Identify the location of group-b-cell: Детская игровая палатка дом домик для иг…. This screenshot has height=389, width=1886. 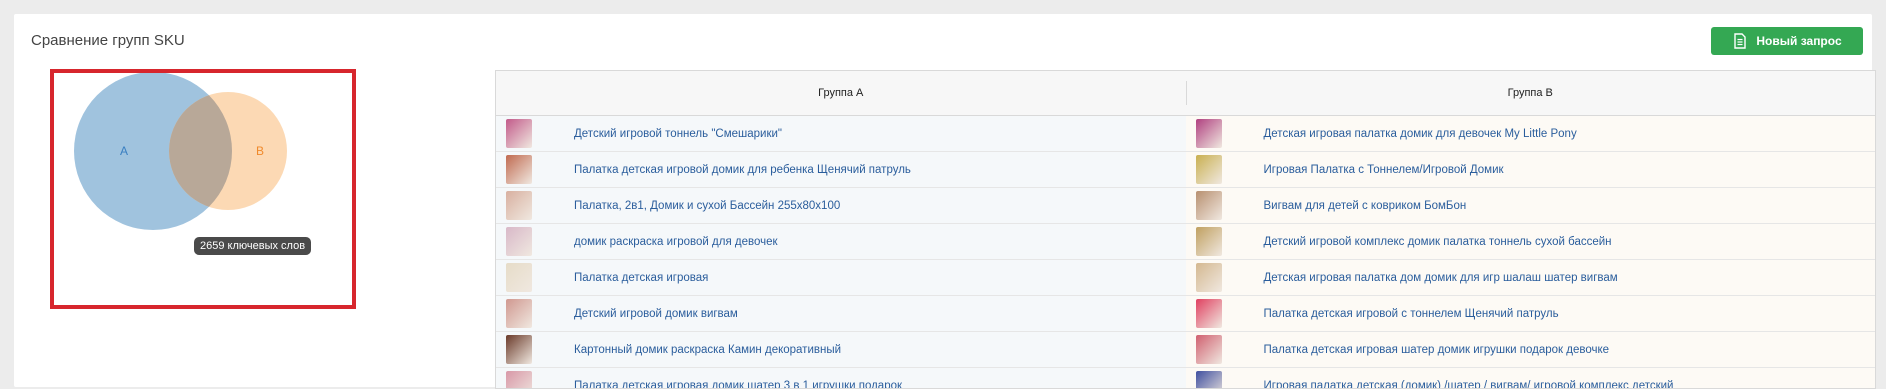
(1531, 277).